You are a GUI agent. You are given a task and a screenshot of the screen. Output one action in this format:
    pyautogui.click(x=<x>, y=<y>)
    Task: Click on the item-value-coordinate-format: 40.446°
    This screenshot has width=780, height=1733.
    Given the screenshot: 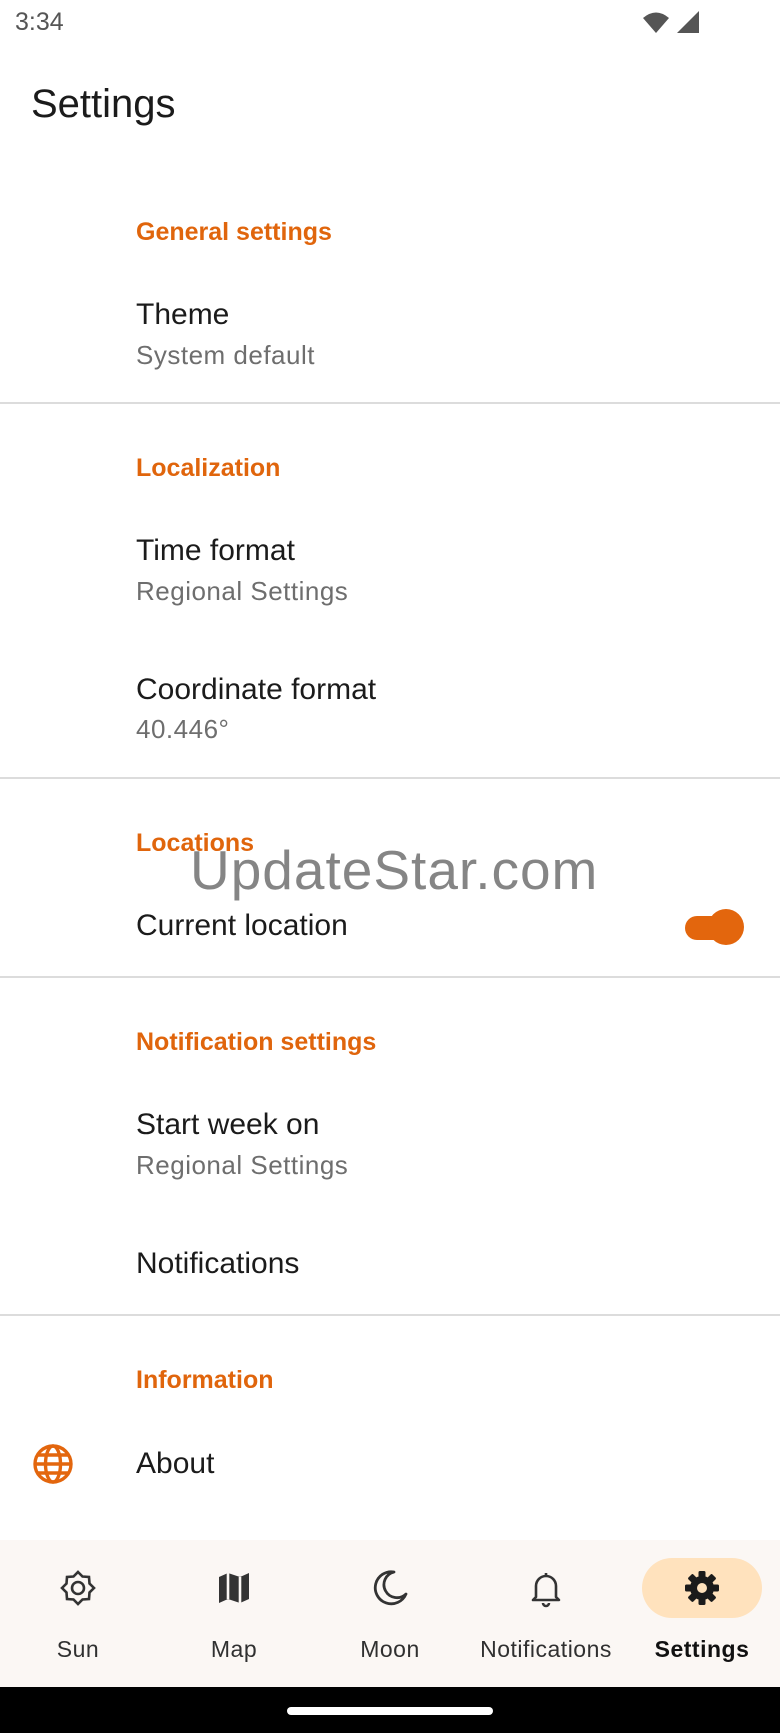 What is the action you would take?
    pyautogui.click(x=183, y=729)
    